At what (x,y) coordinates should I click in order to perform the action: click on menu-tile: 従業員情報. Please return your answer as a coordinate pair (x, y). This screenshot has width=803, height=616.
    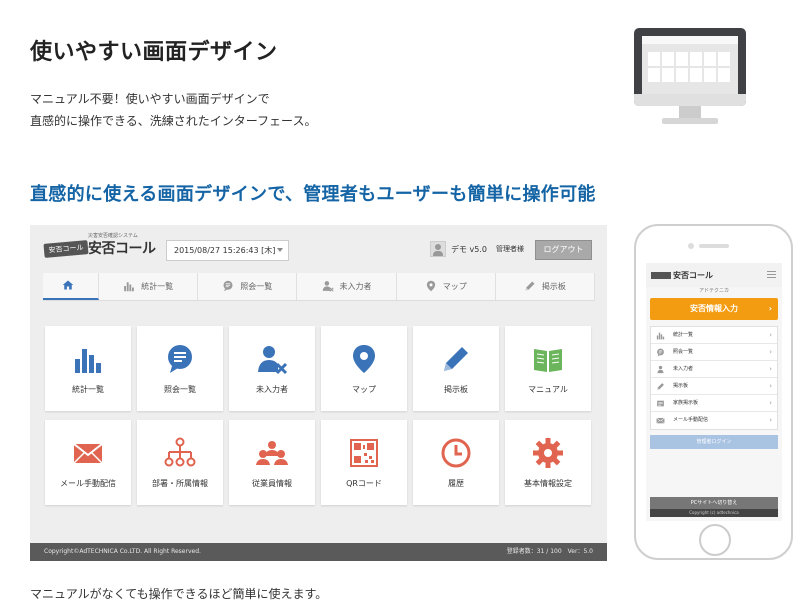
    Looking at the image, I should click on (272, 462).